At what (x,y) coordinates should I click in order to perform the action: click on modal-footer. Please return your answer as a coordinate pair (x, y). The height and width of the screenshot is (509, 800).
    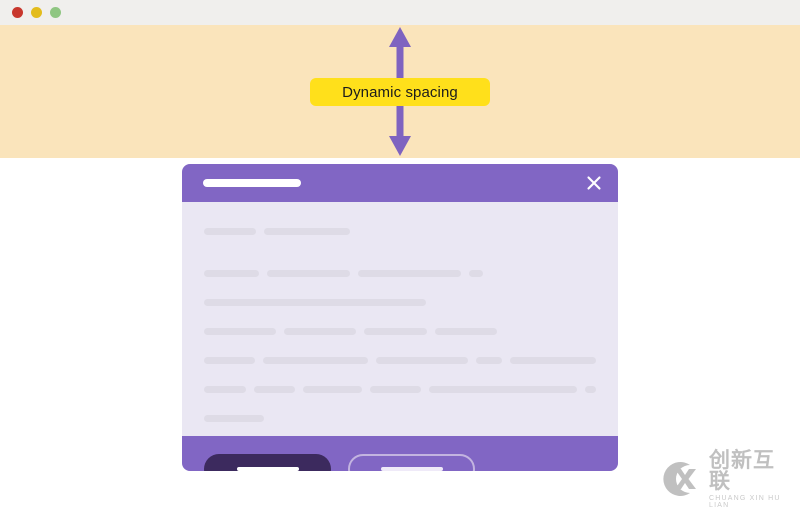
    Looking at the image, I should click on (400, 453).